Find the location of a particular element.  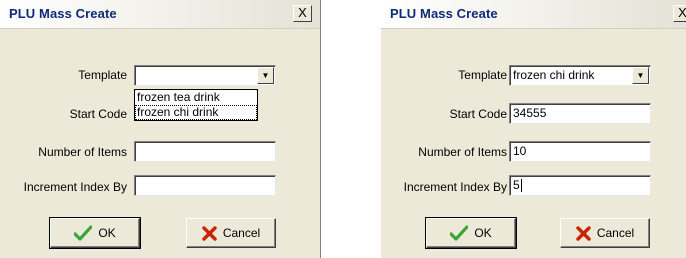

template-value: frozen chi drink is located at coordinates (554, 75).